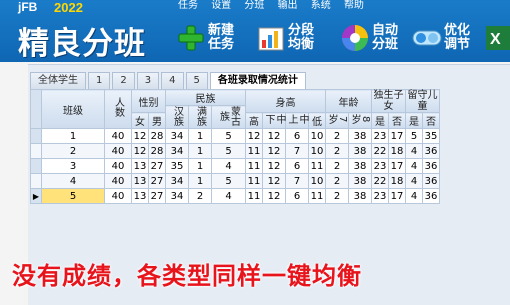 Image resolution: width=510 pixels, height=305 pixels. Describe the element at coordinates (274, 120) in the screenshot. I see `col-height-midlow: 中下` at that location.